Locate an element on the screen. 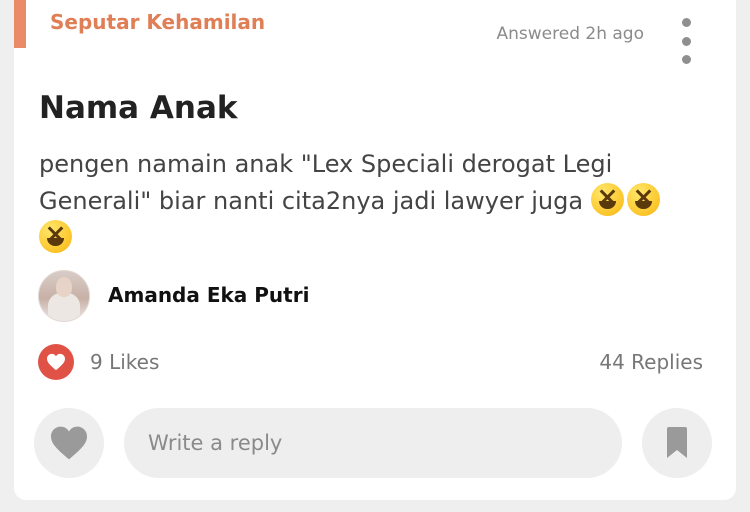  heart-icon is located at coordinates (56, 362).